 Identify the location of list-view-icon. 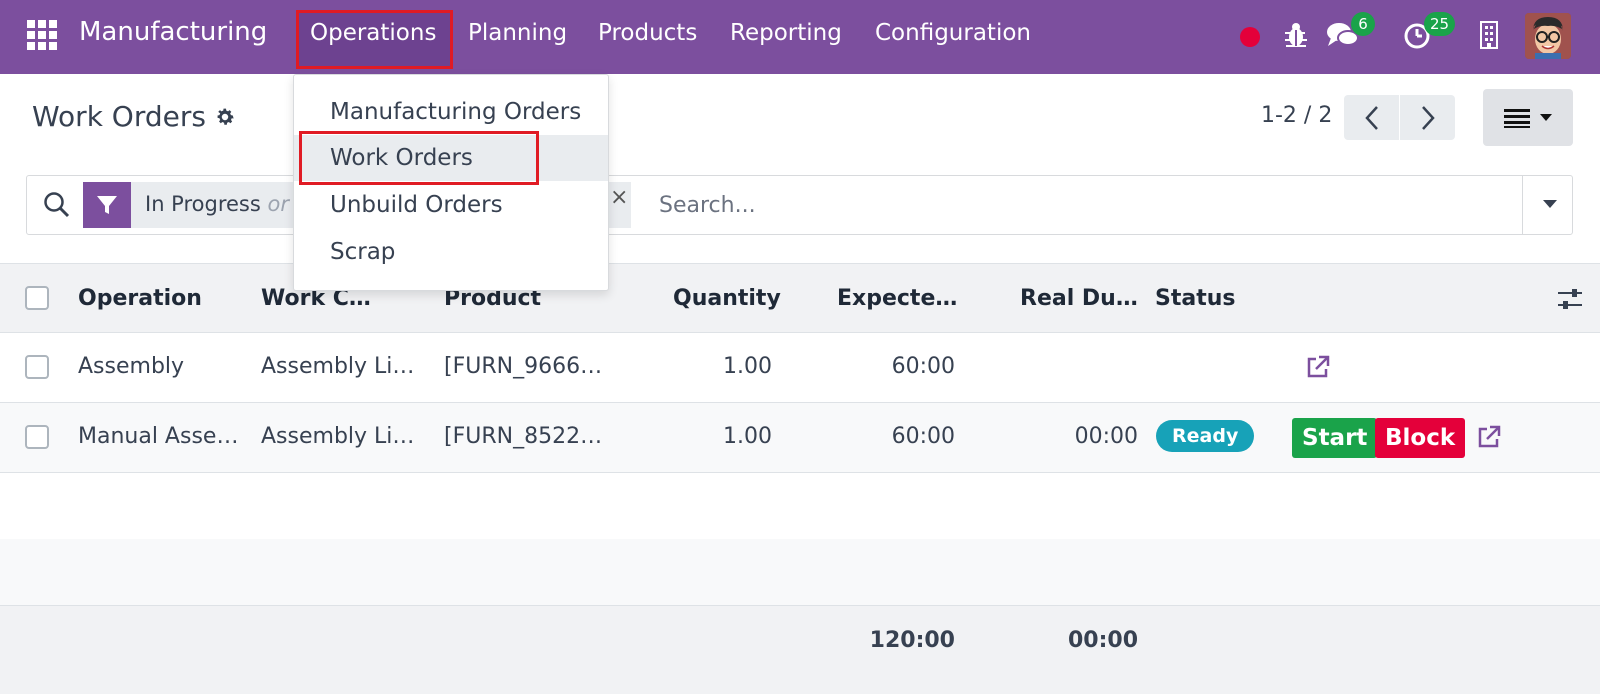
(1517, 118).